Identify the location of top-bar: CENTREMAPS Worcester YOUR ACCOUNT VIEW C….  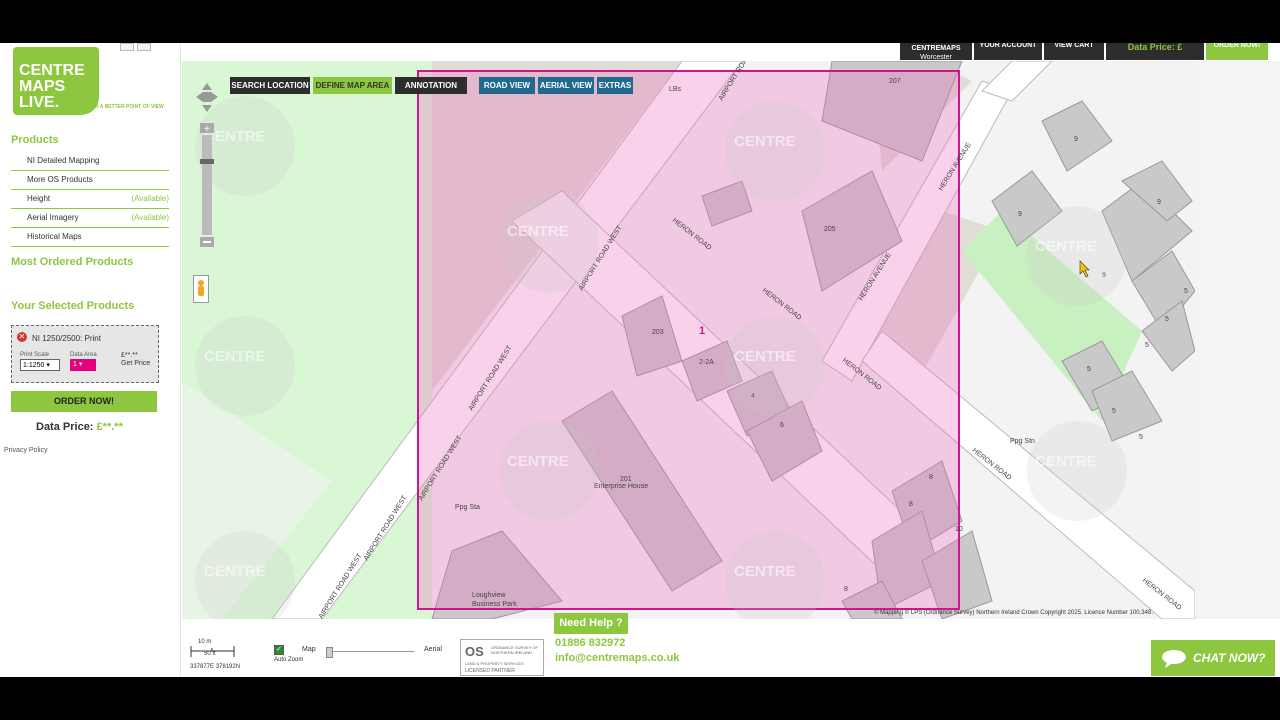
(731, 52).